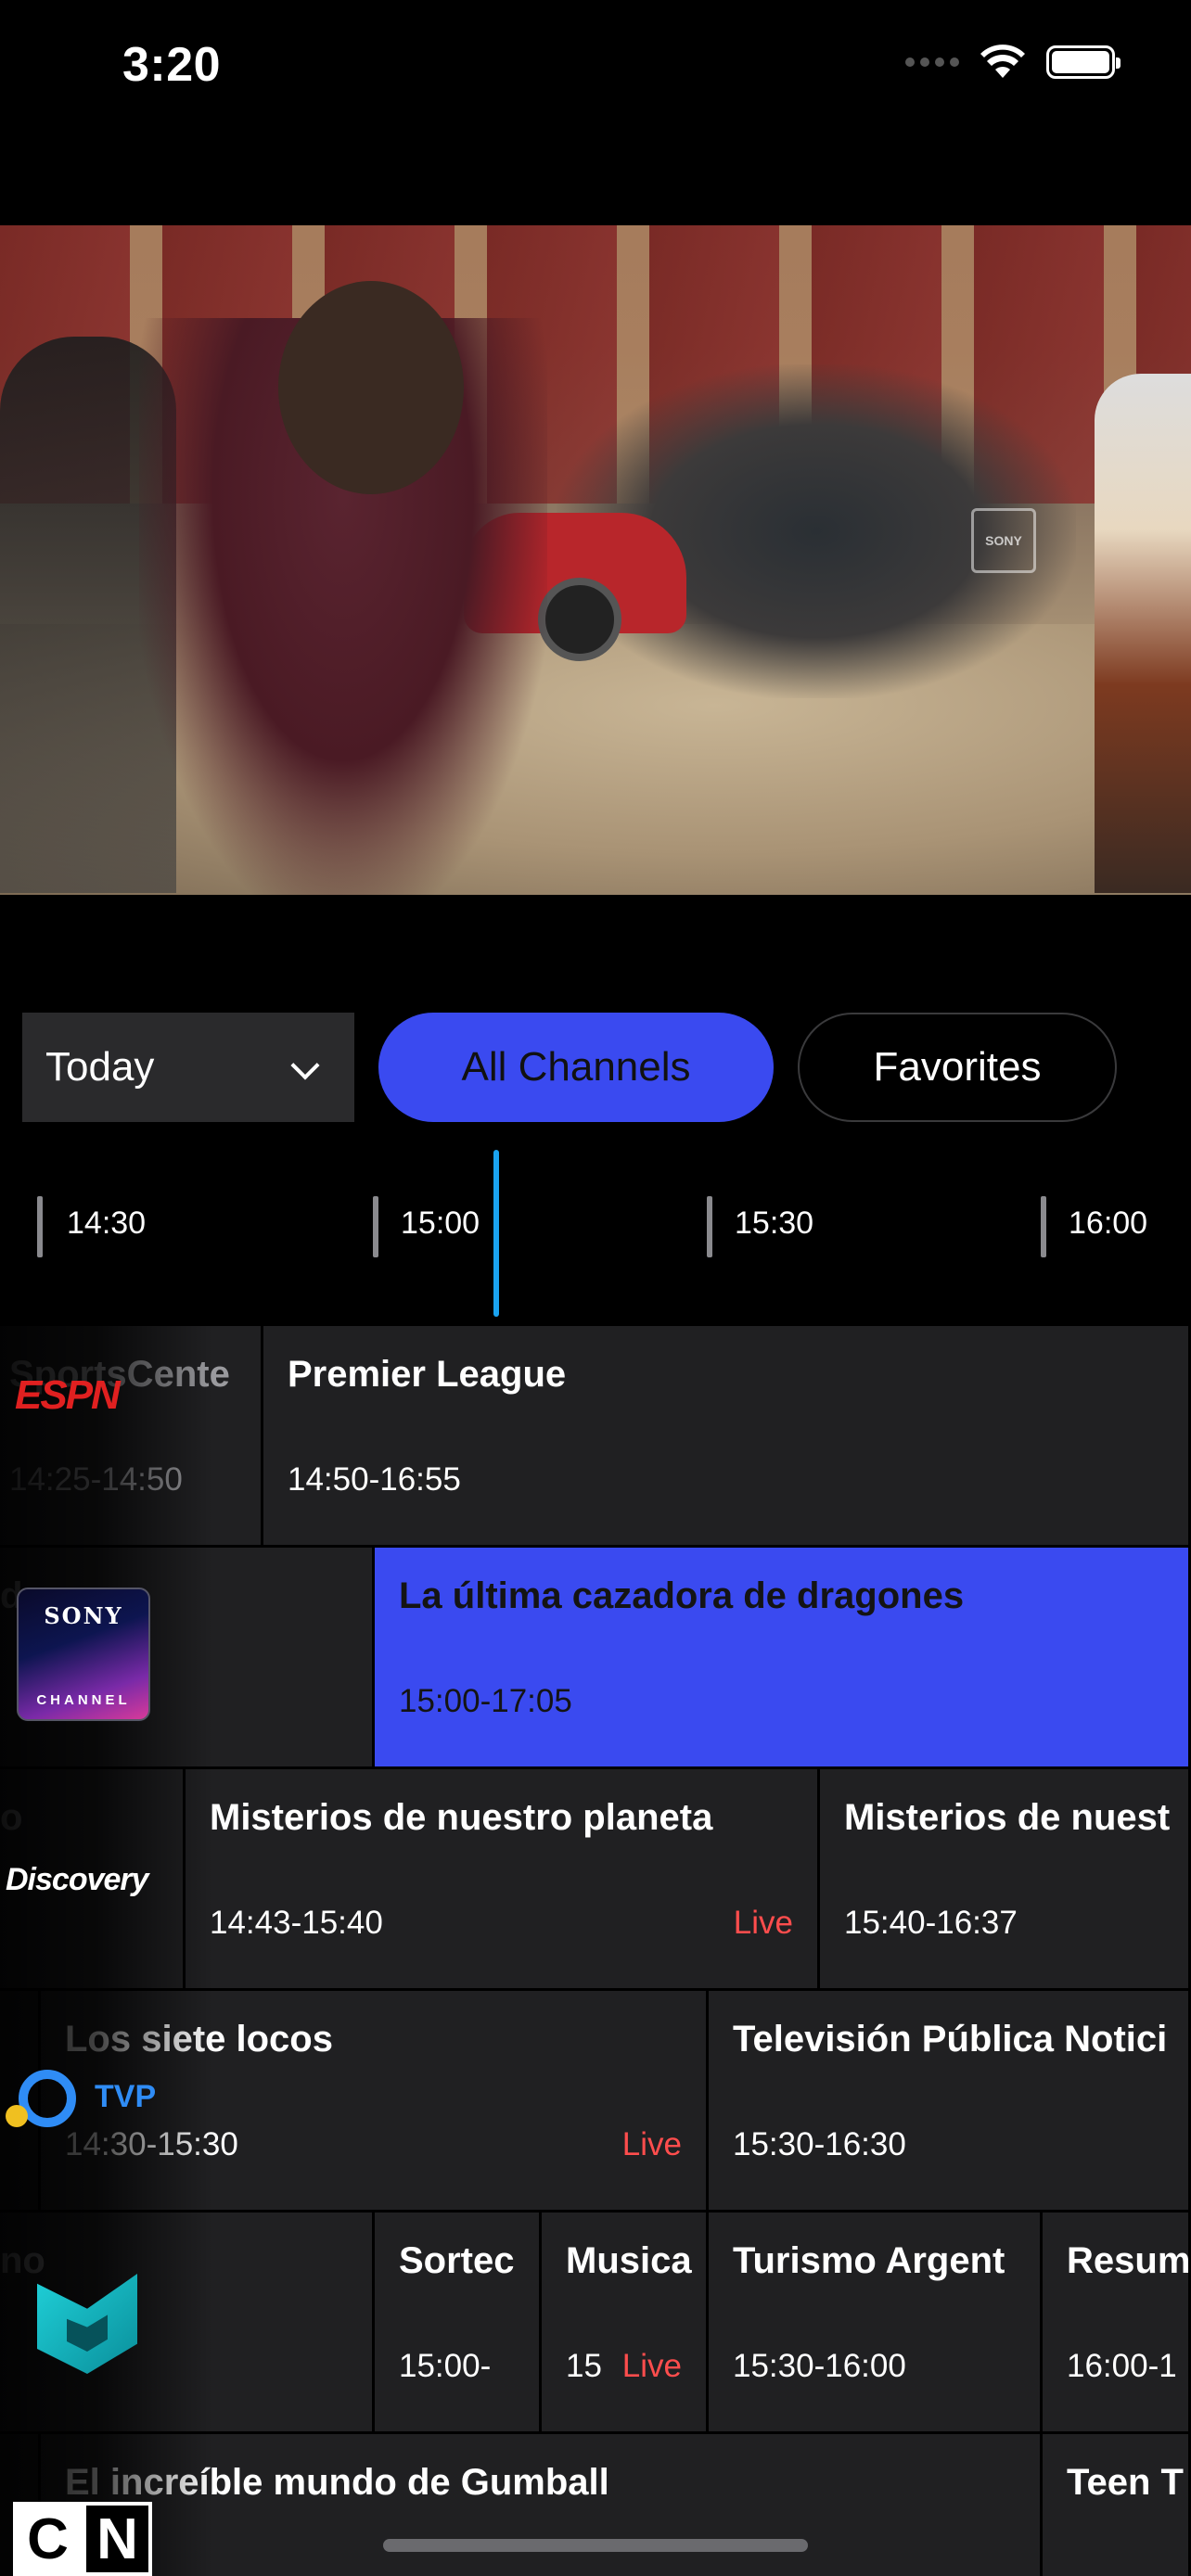 This screenshot has height=2576, width=1191. I want to click on program-title: Sortec, so click(457, 2260).